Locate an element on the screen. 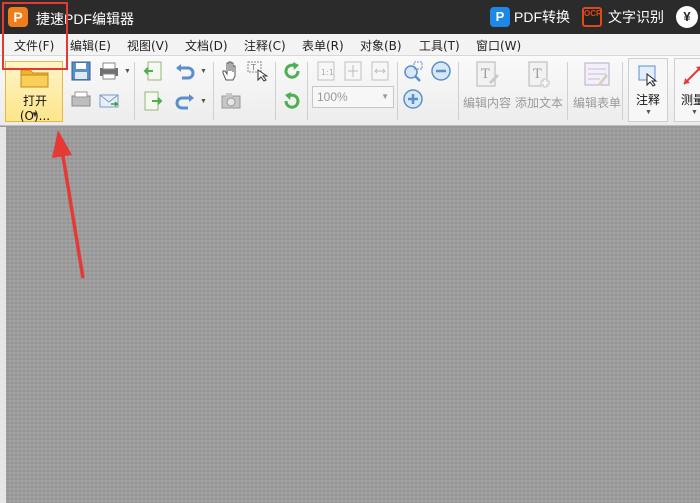 The width and height of the screenshot is (700, 503). print-dropdown-icon: ▼ is located at coordinates (127, 71).